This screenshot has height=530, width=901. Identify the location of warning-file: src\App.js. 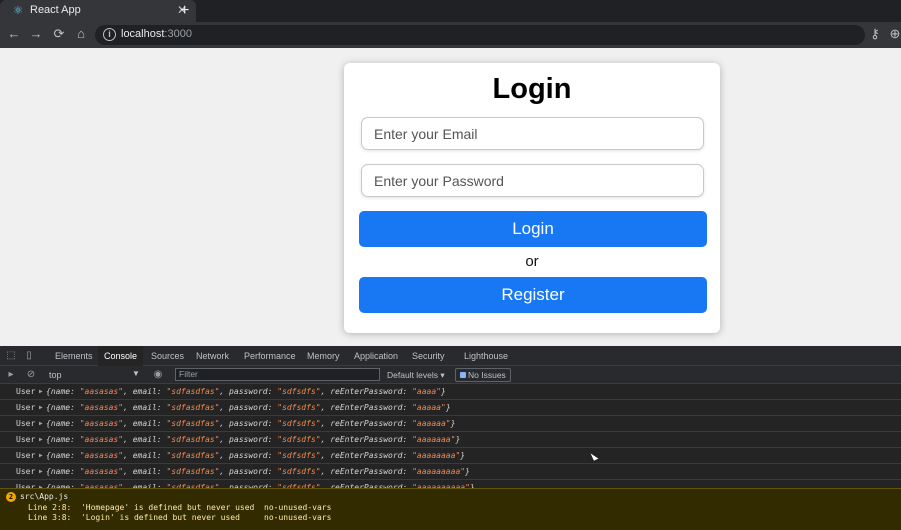
(44, 496).